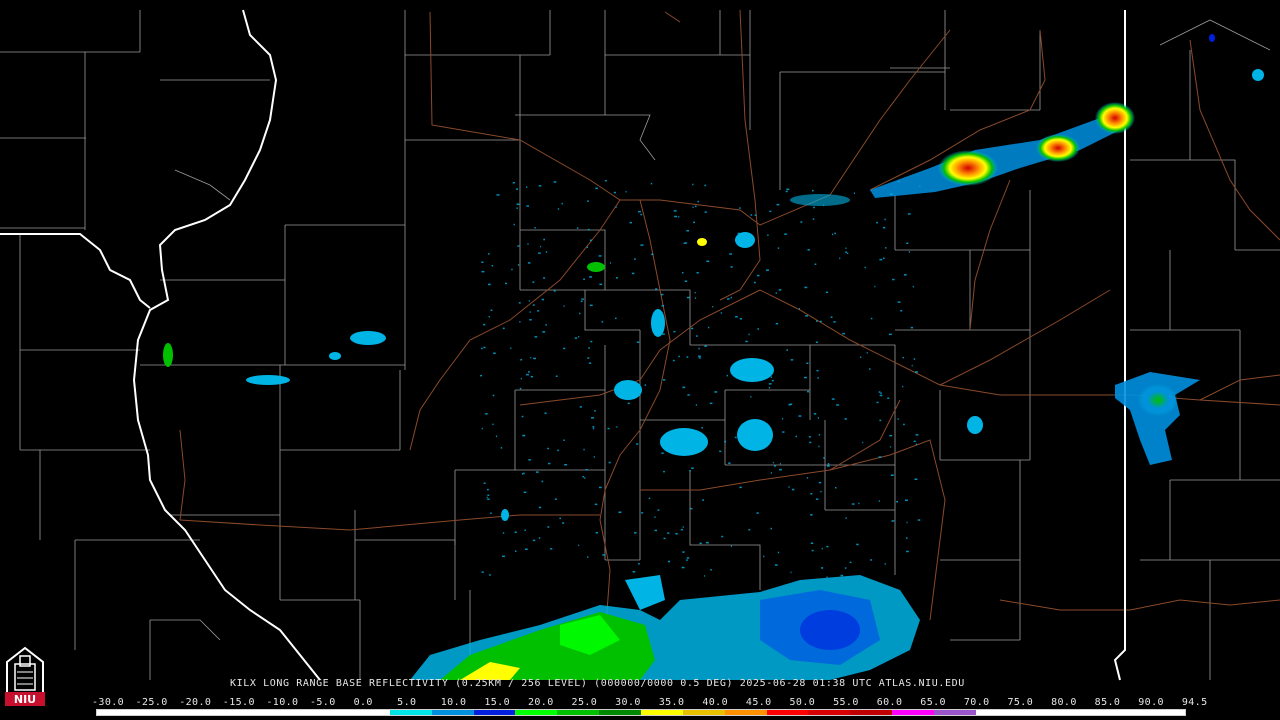 The height and width of the screenshot is (720, 1280). I want to click on scale-label: -30.0, so click(108, 702).